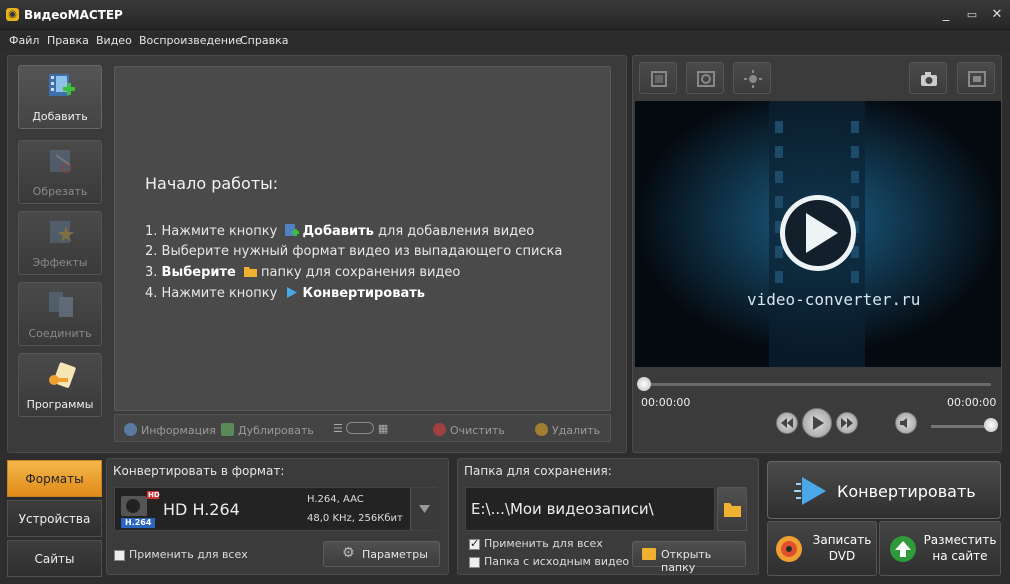 The width and height of the screenshot is (1010, 584). Describe the element at coordinates (363, 293) in the screenshot. I see `step-4-bold: Конвертировать` at that location.